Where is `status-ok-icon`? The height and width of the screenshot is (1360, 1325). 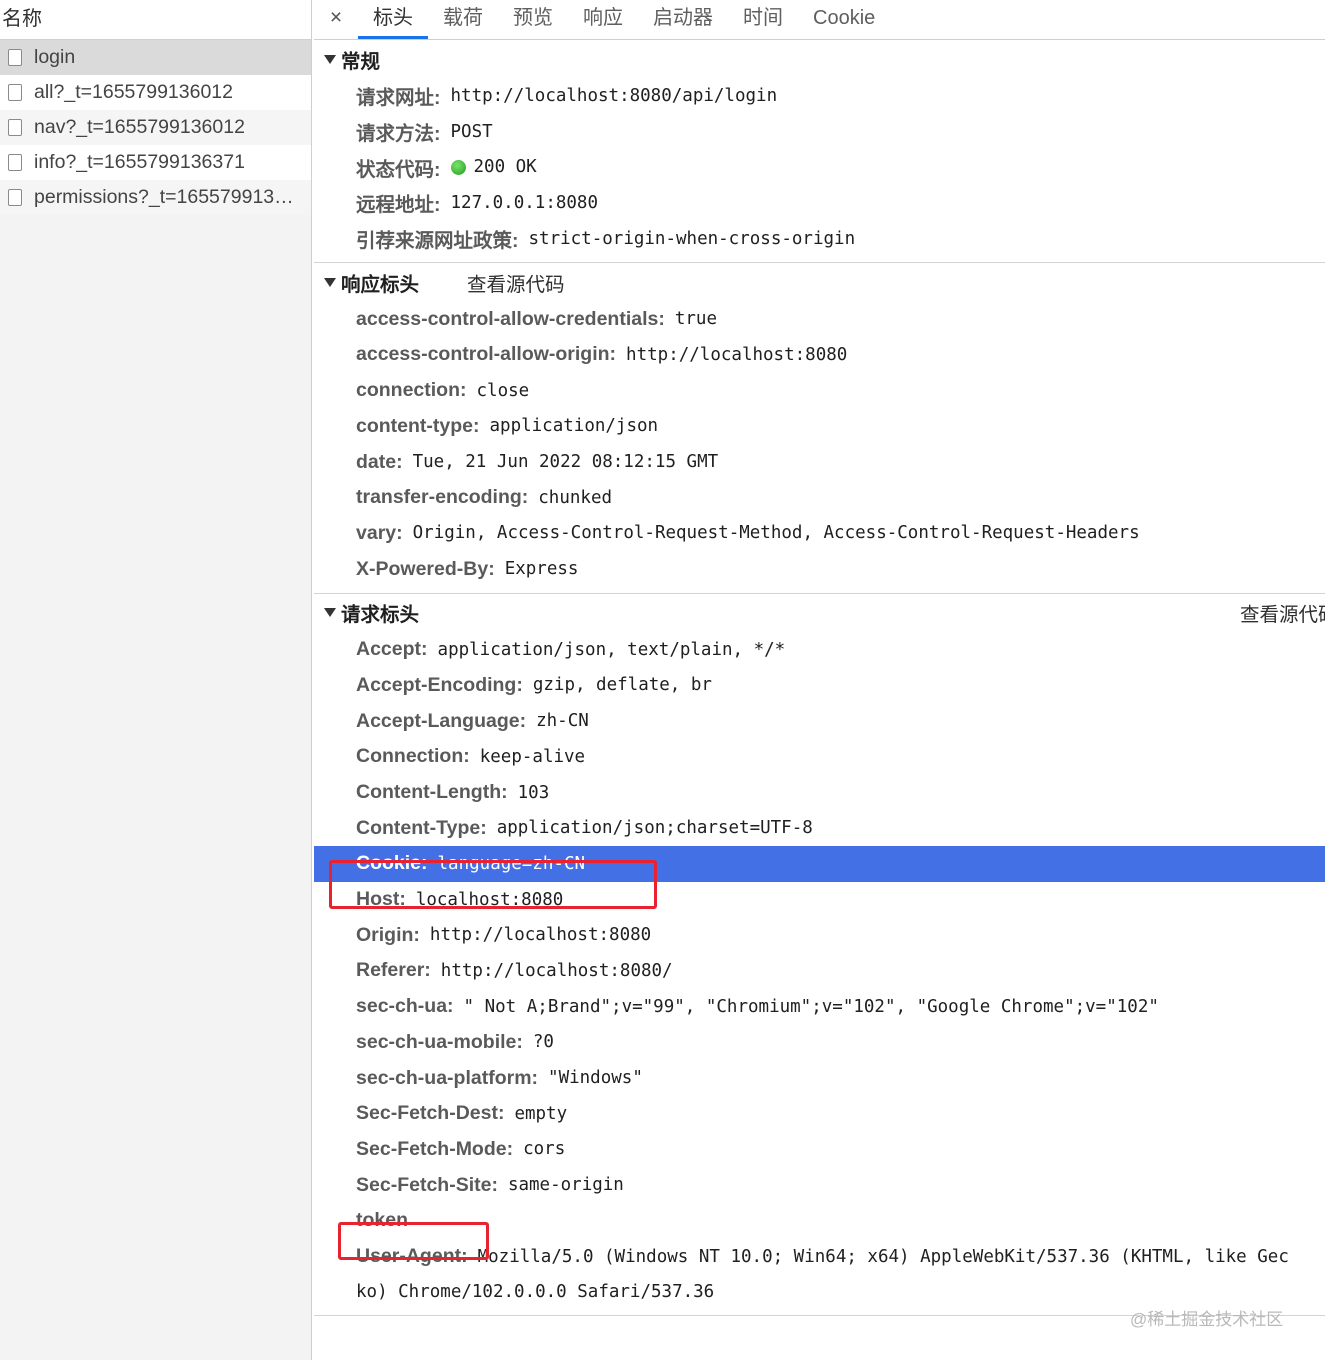 status-ok-icon is located at coordinates (458, 167).